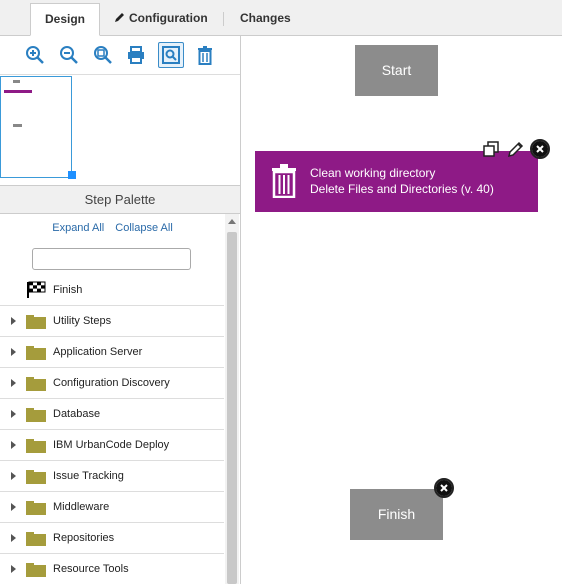  I want to click on checkered-flag-icon, so click(36, 289).